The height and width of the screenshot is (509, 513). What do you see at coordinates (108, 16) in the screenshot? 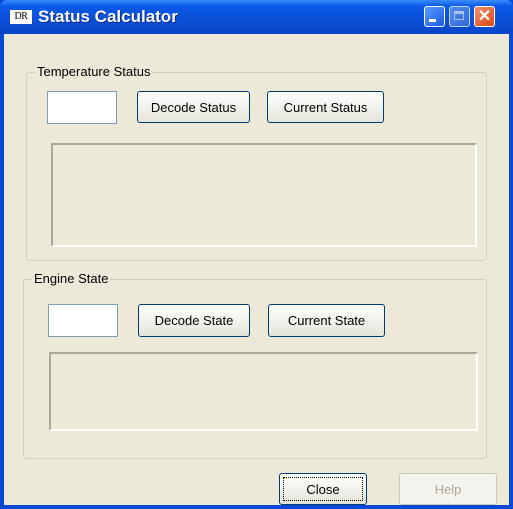
I see `window-title: Status Calculator` at bounding box center [108, 16].